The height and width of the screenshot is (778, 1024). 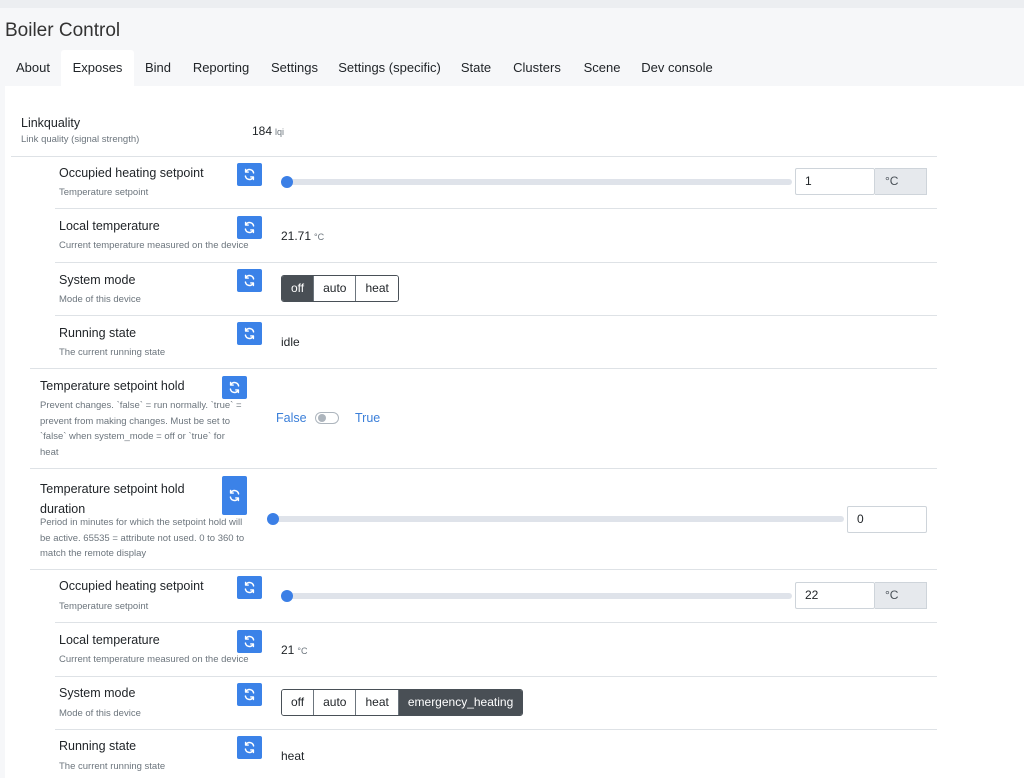 What do you see at coordinates (512, 4) in the screenshot?
I see `top-strip` at bounding box center [512, 4].